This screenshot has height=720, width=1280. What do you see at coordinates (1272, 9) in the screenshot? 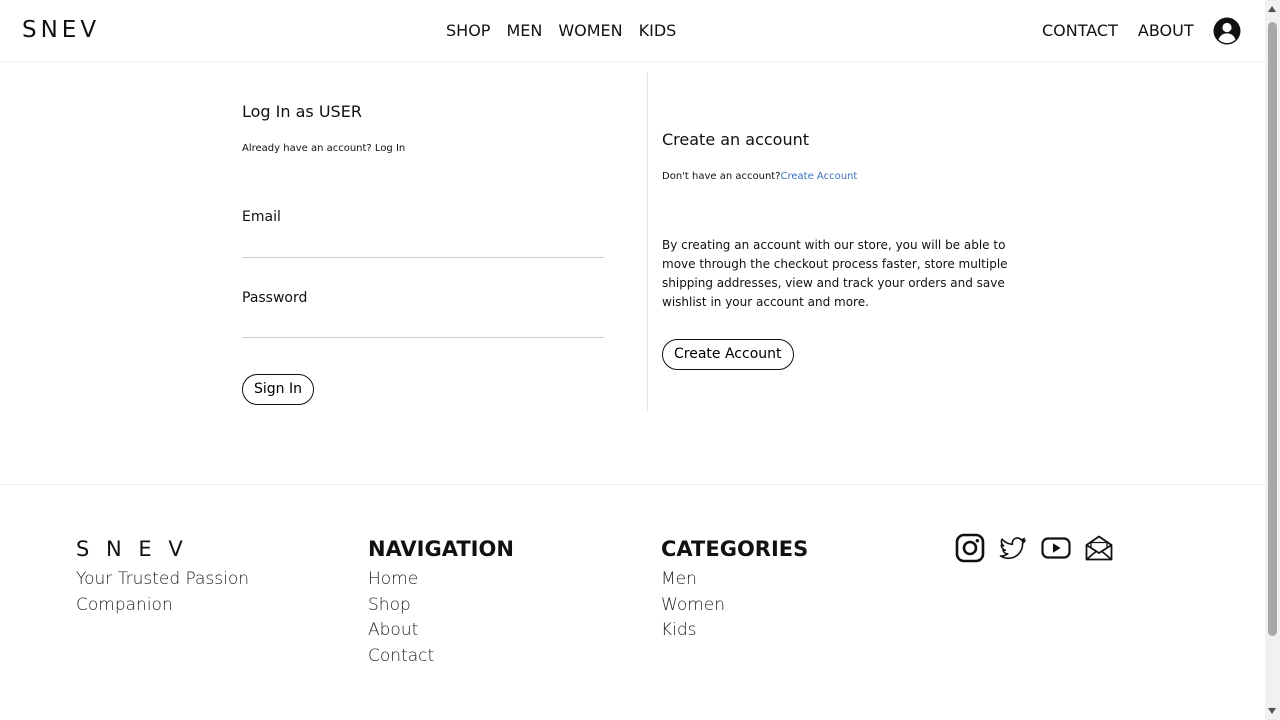
I see `scroll-up-arrow-icon` at bounding box center [1272, 9].